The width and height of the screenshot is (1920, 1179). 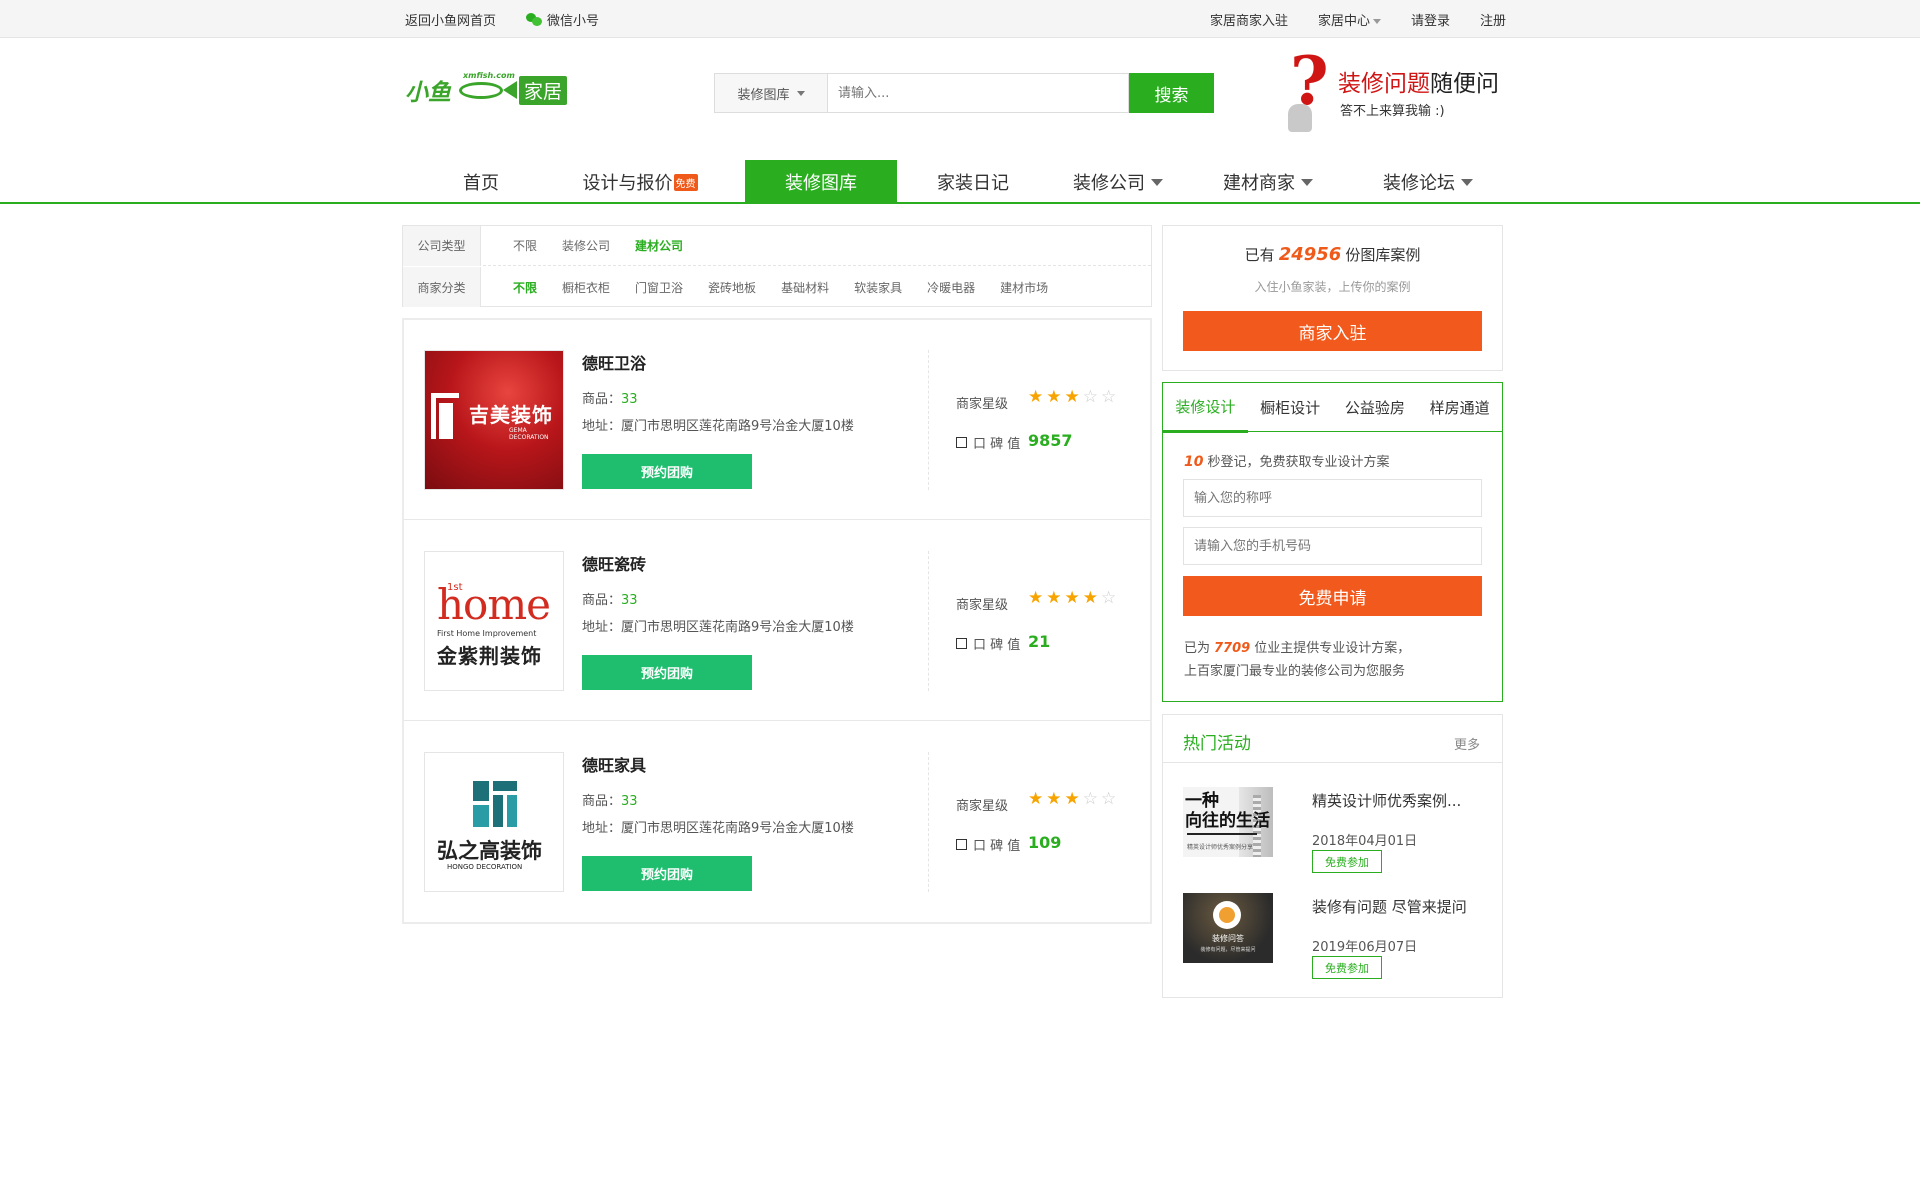 What do you see at coordinates (1197, 648) in the screenshot?
I see `note-prefix: 已为` at bounding box center [1197, 648].